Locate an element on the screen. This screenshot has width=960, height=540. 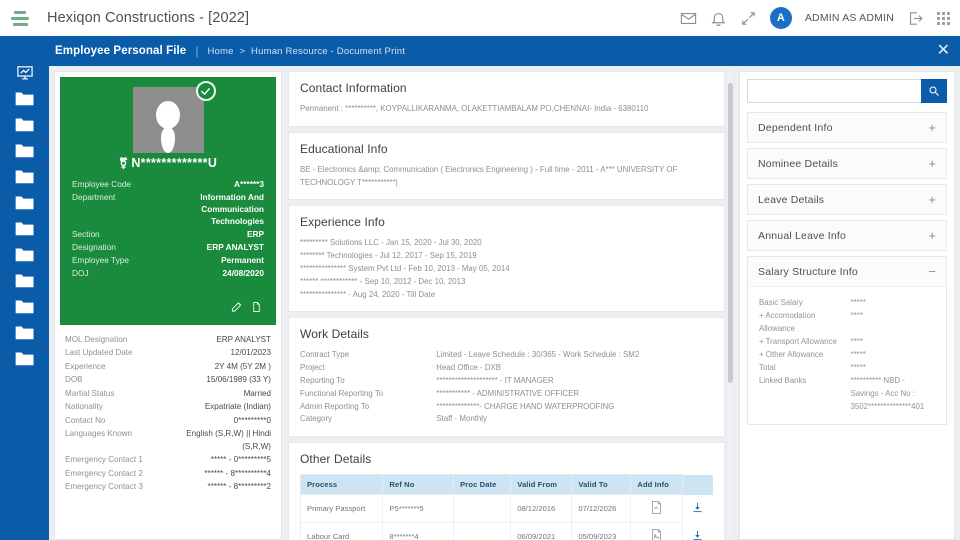
accordion-nominee-details: Nominee Details + is located at coordinates (847, 163).